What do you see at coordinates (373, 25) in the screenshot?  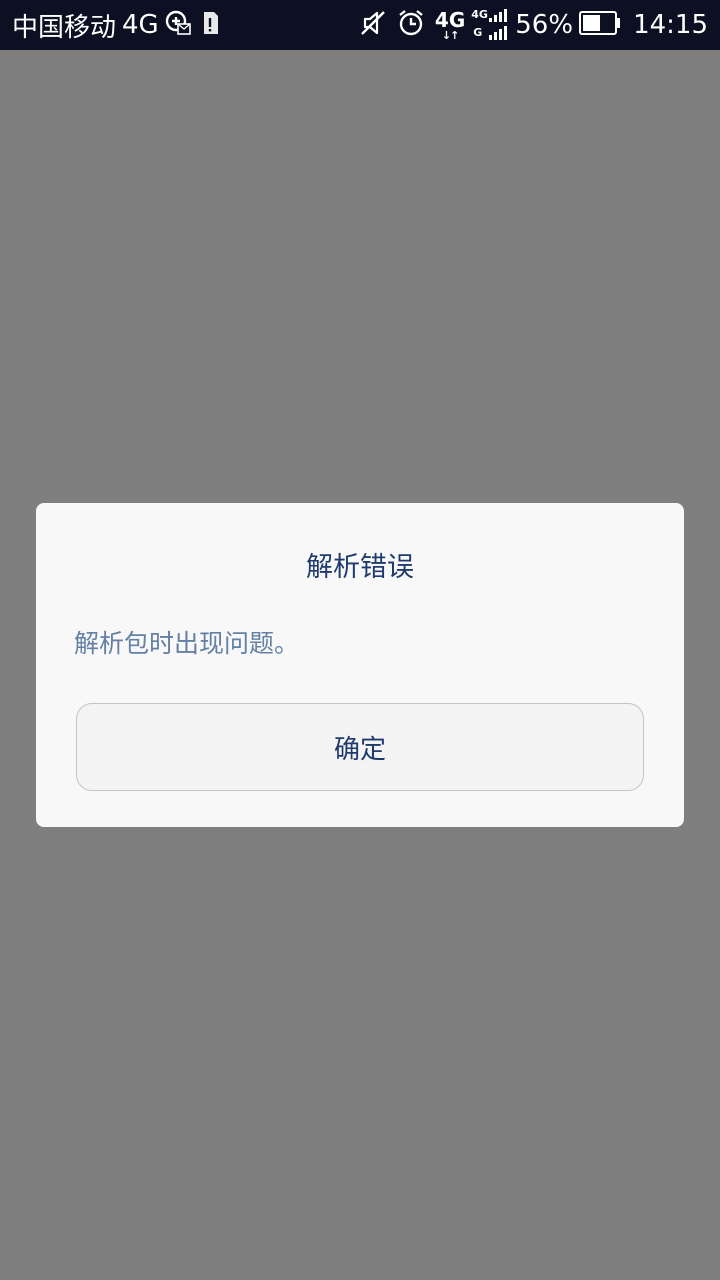 I see `vibrate-silent-icon` at bounding box center [373, 25].